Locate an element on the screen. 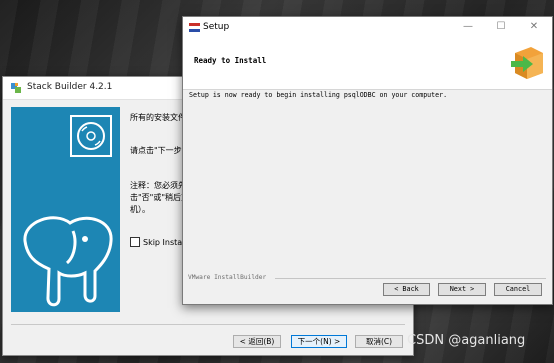  sb-cancel-button: 取消(C) is located at coordinates (379, 341).